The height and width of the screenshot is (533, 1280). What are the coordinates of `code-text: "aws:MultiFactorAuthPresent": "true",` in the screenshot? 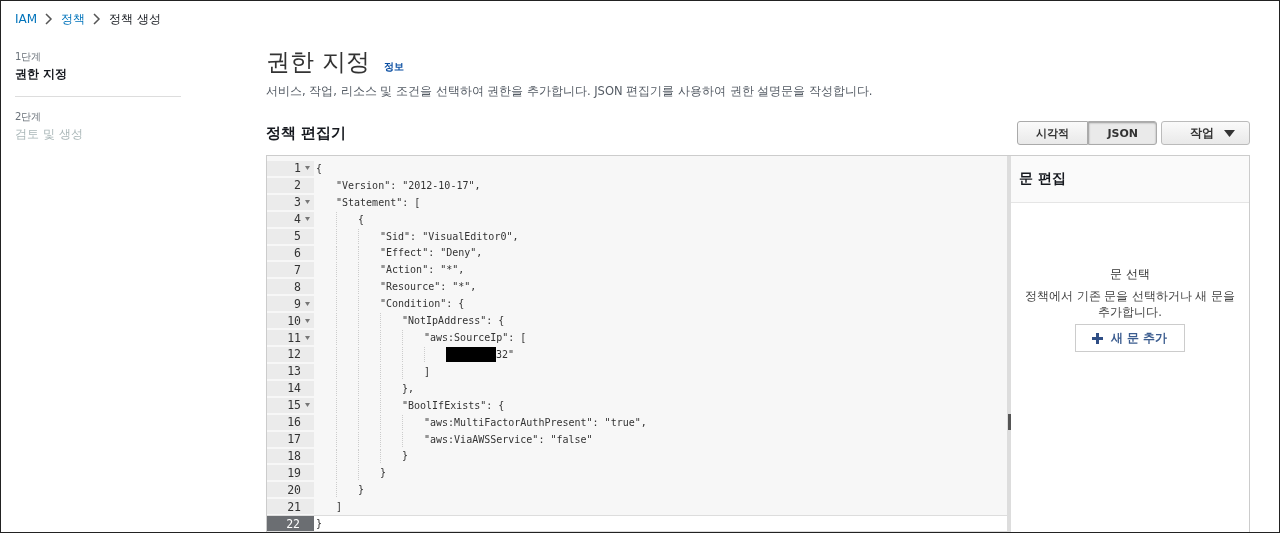 It's located at (535, 422).